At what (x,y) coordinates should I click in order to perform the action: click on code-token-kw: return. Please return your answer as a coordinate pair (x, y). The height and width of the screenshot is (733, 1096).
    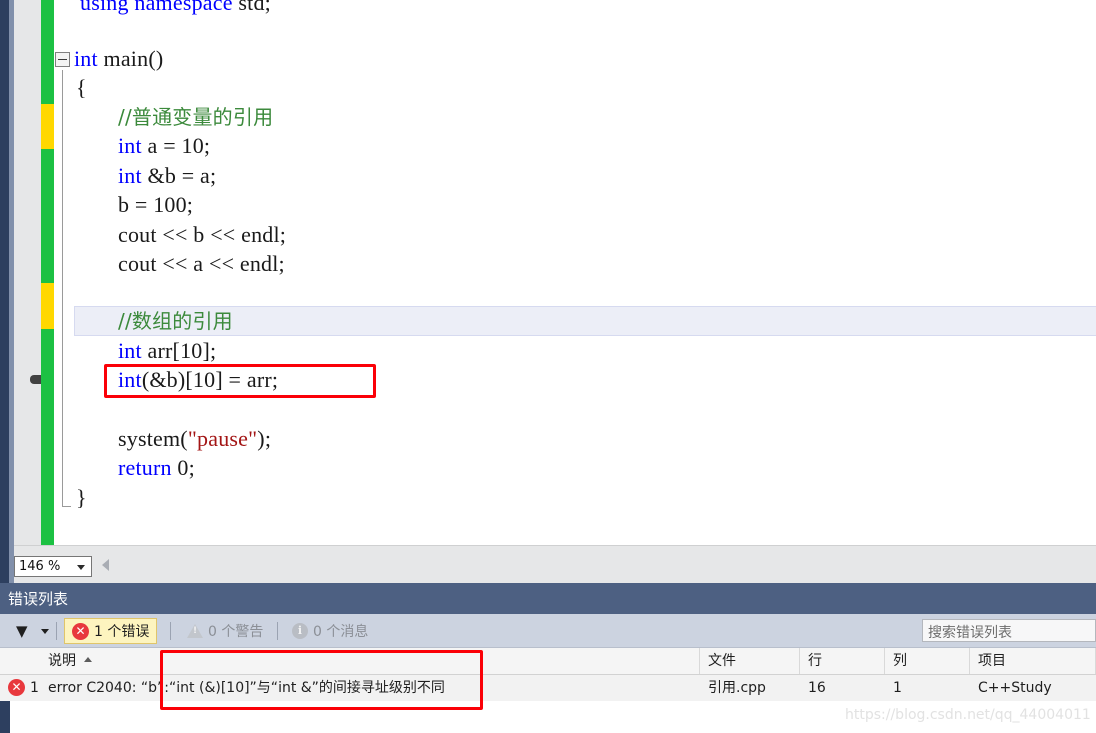
    Looking at the image, I should click on (145, 467).